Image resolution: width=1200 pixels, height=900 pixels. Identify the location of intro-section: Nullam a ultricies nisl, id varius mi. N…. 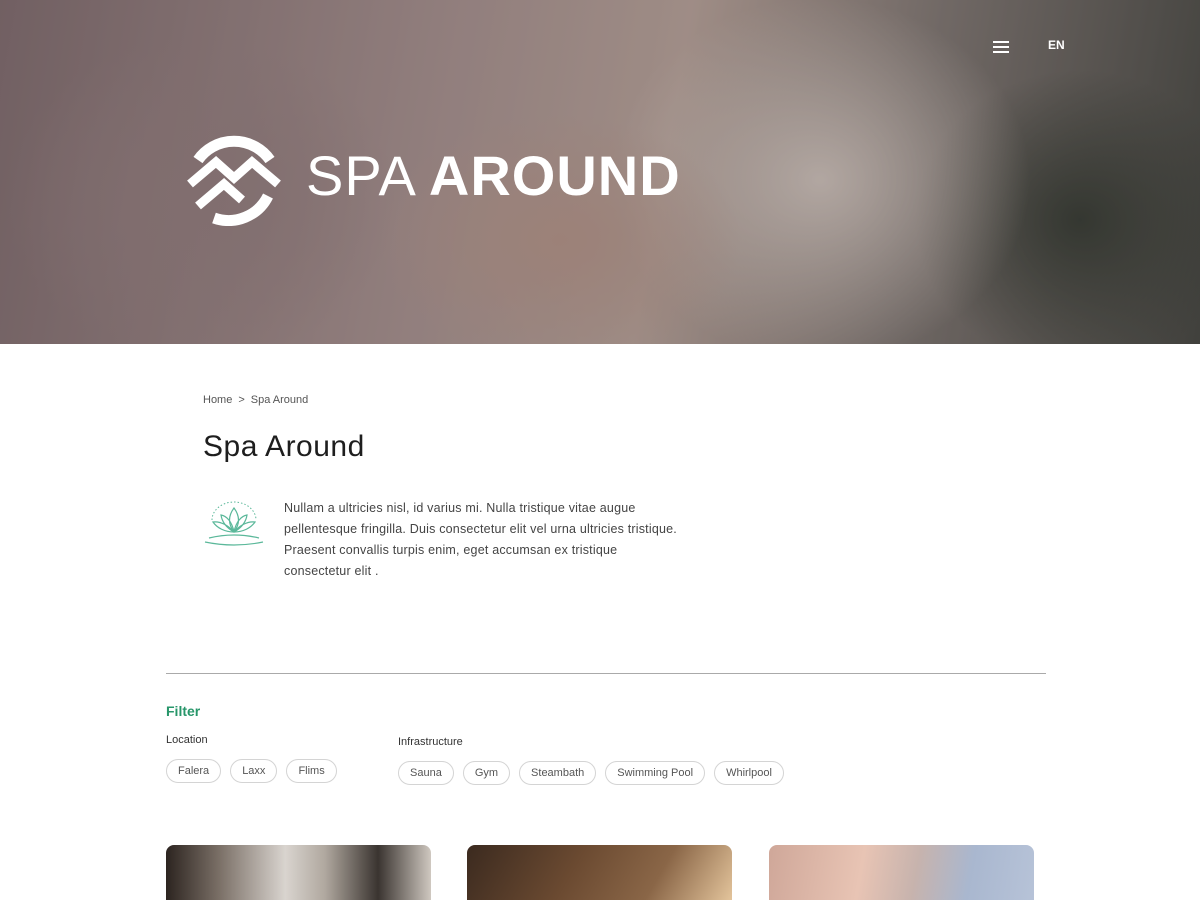
(443, 540).